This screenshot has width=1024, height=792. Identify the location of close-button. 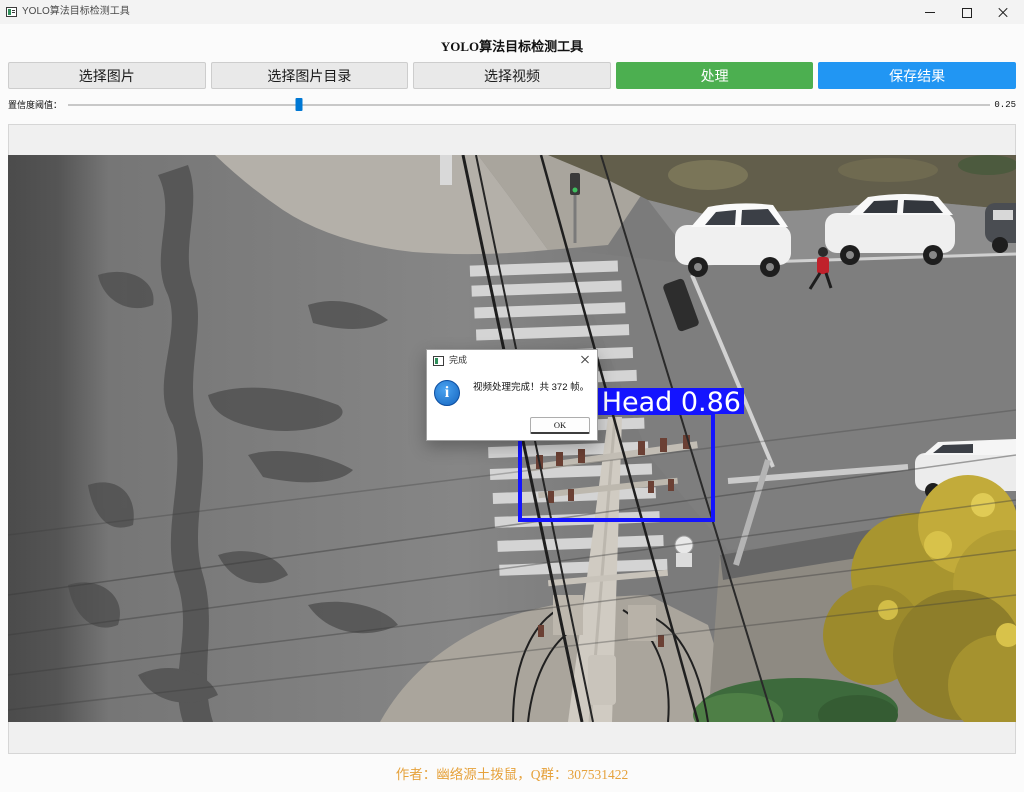
(1003, 12).